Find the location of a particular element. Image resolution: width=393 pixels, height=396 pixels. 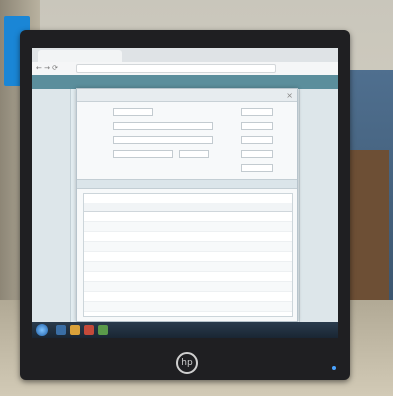

explorer-icon is located at coordinates (61, 330).